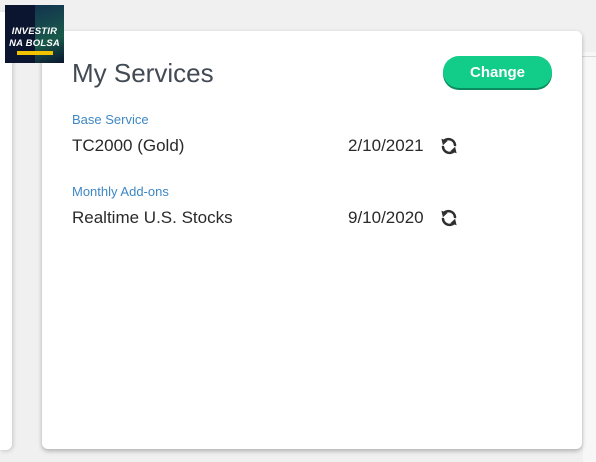 The image size is (596, 462). Describe the element at coordinates (143, 73) in the screenshot. I see `page-title: My Services` at that location.